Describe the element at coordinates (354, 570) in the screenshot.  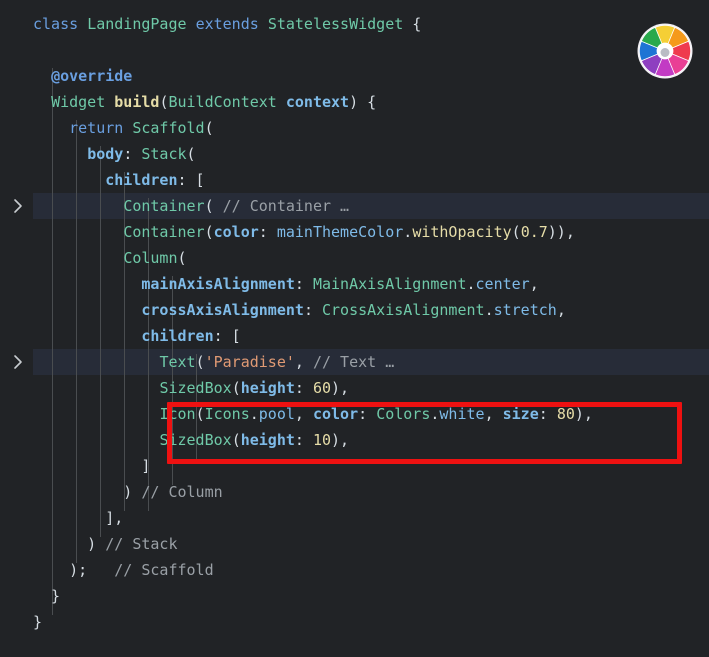
I see `code-line-21: ); // Scaffold` at that location.